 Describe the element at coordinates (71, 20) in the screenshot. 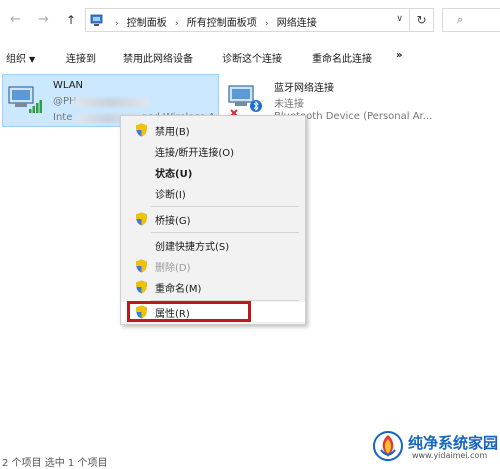

I see `up-button: ↑` at that location.